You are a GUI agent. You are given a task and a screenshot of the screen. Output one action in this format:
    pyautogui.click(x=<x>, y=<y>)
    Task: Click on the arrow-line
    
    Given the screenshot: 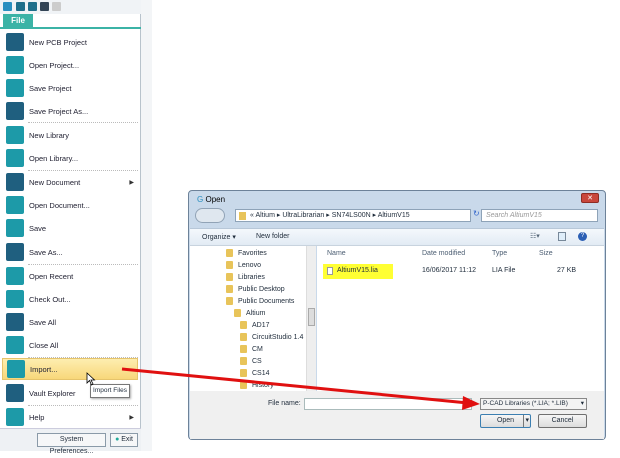 What is the action you would take?
    pyautogui.click(x=295, y=386)
    